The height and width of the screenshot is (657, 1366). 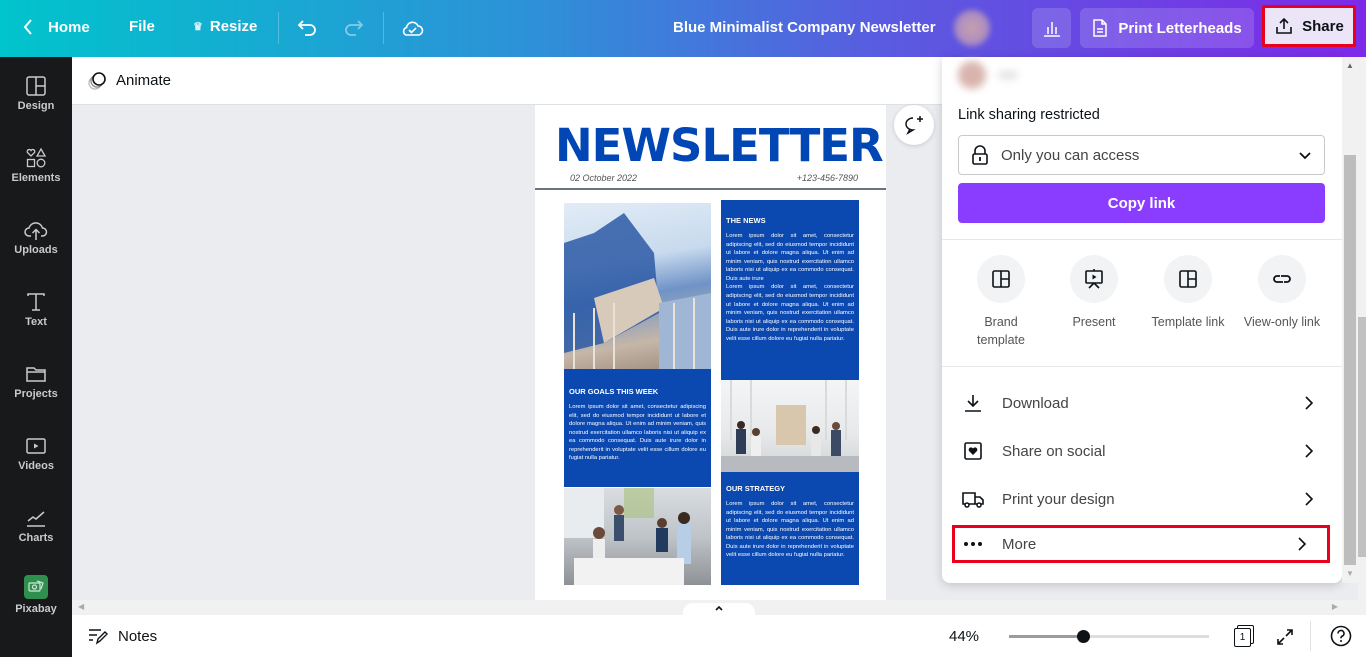 I want to click on sidebar-item-pixabay: Pixabay, so click(x=36, y=595).